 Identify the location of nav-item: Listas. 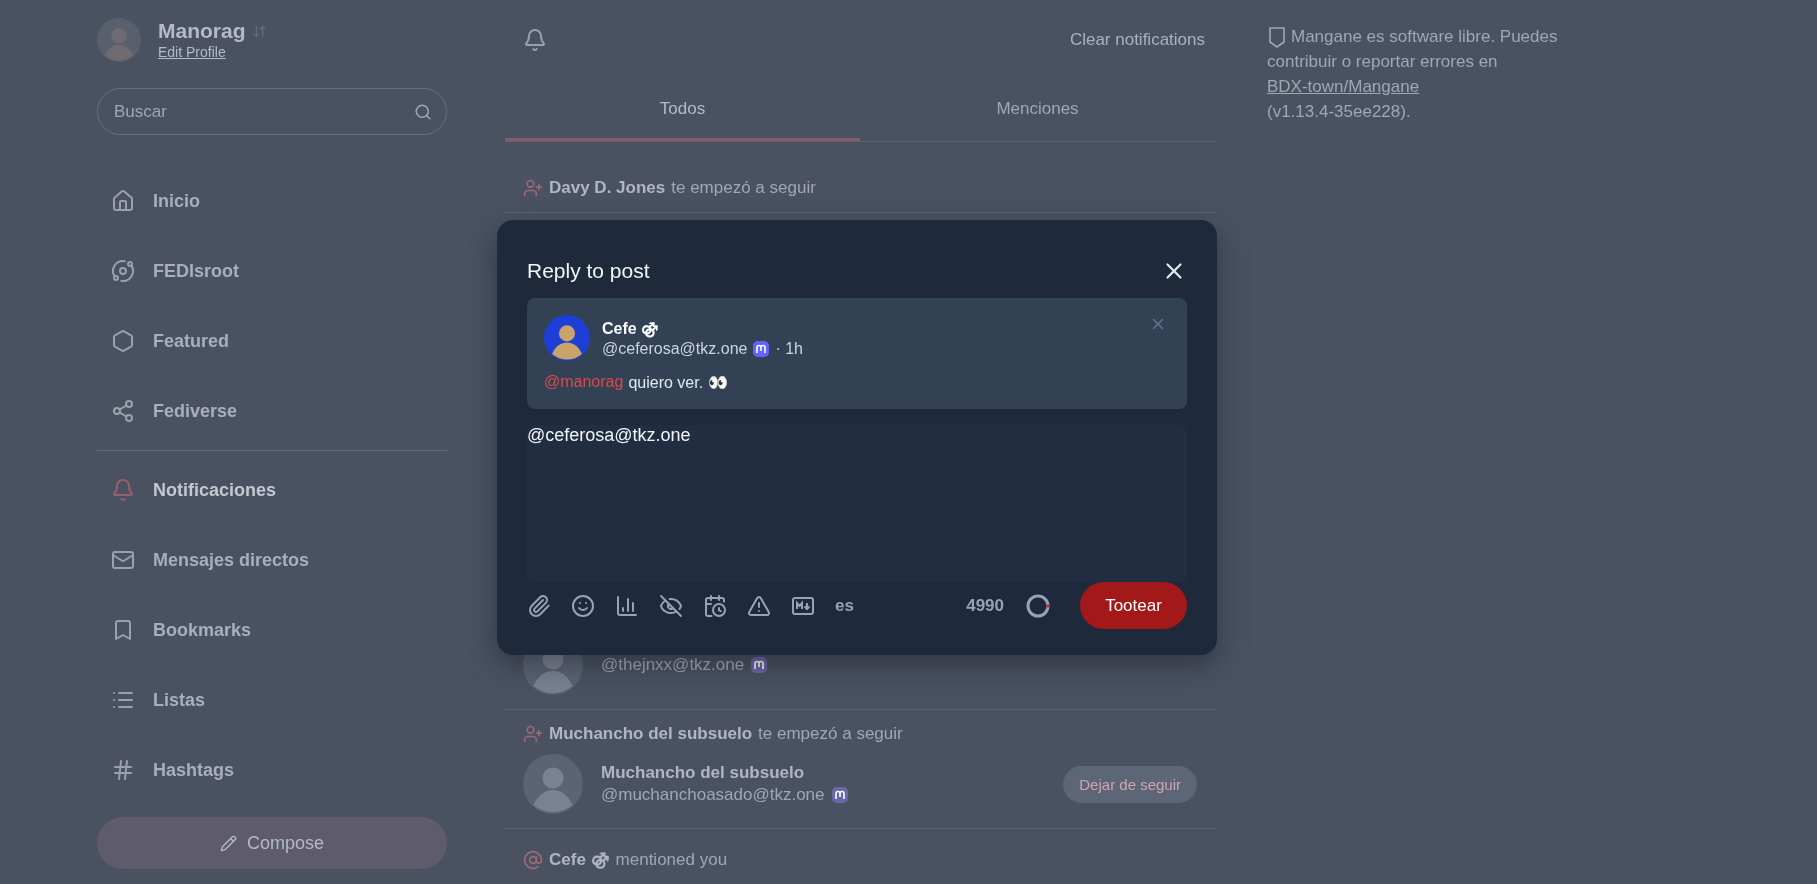
(272, 700).